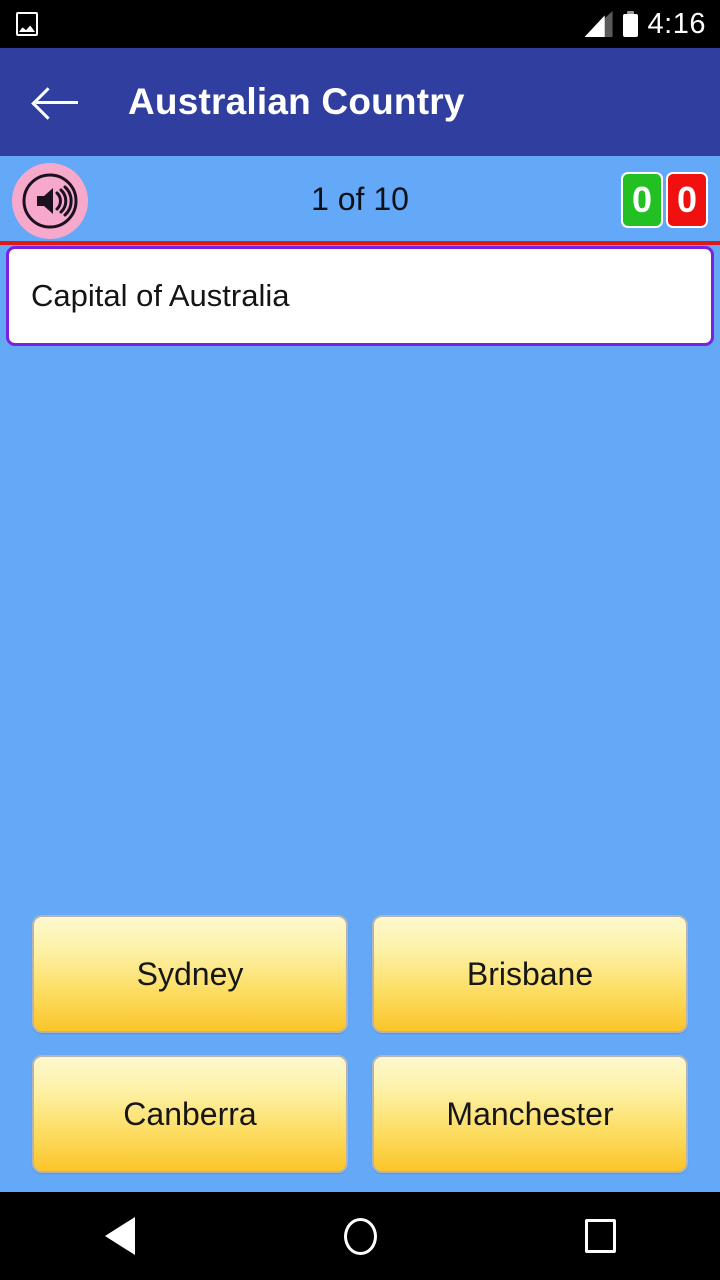  Describe the element at coordinates (645, 23) in the screenshot. I see `status-bar-system-icons: 4:16` at that location.